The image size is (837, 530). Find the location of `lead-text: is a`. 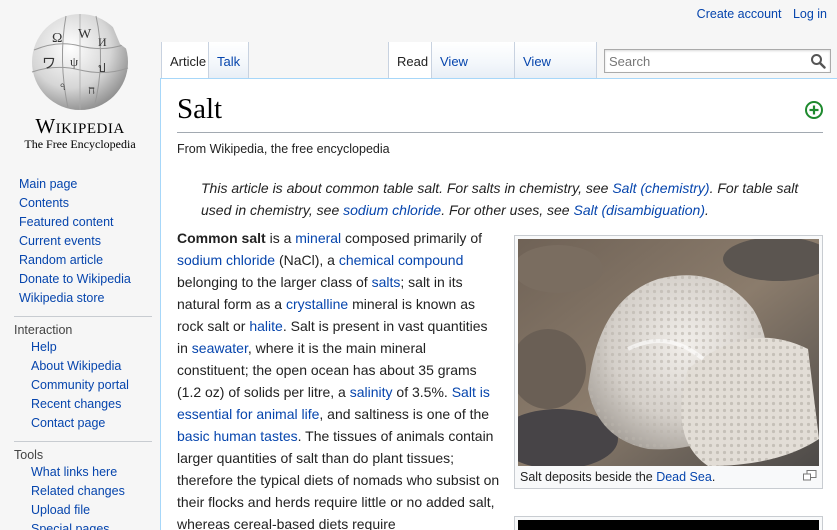

lead-text: is a is located at coordinates (280, 238).